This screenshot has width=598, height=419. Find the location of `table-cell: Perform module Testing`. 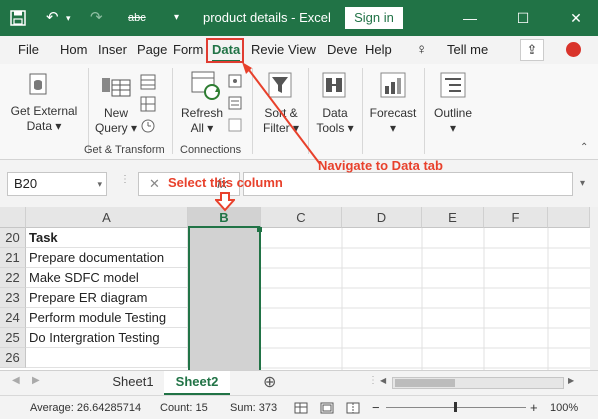

table-cell: Perform module Testing is located at coordinates (107, 318).